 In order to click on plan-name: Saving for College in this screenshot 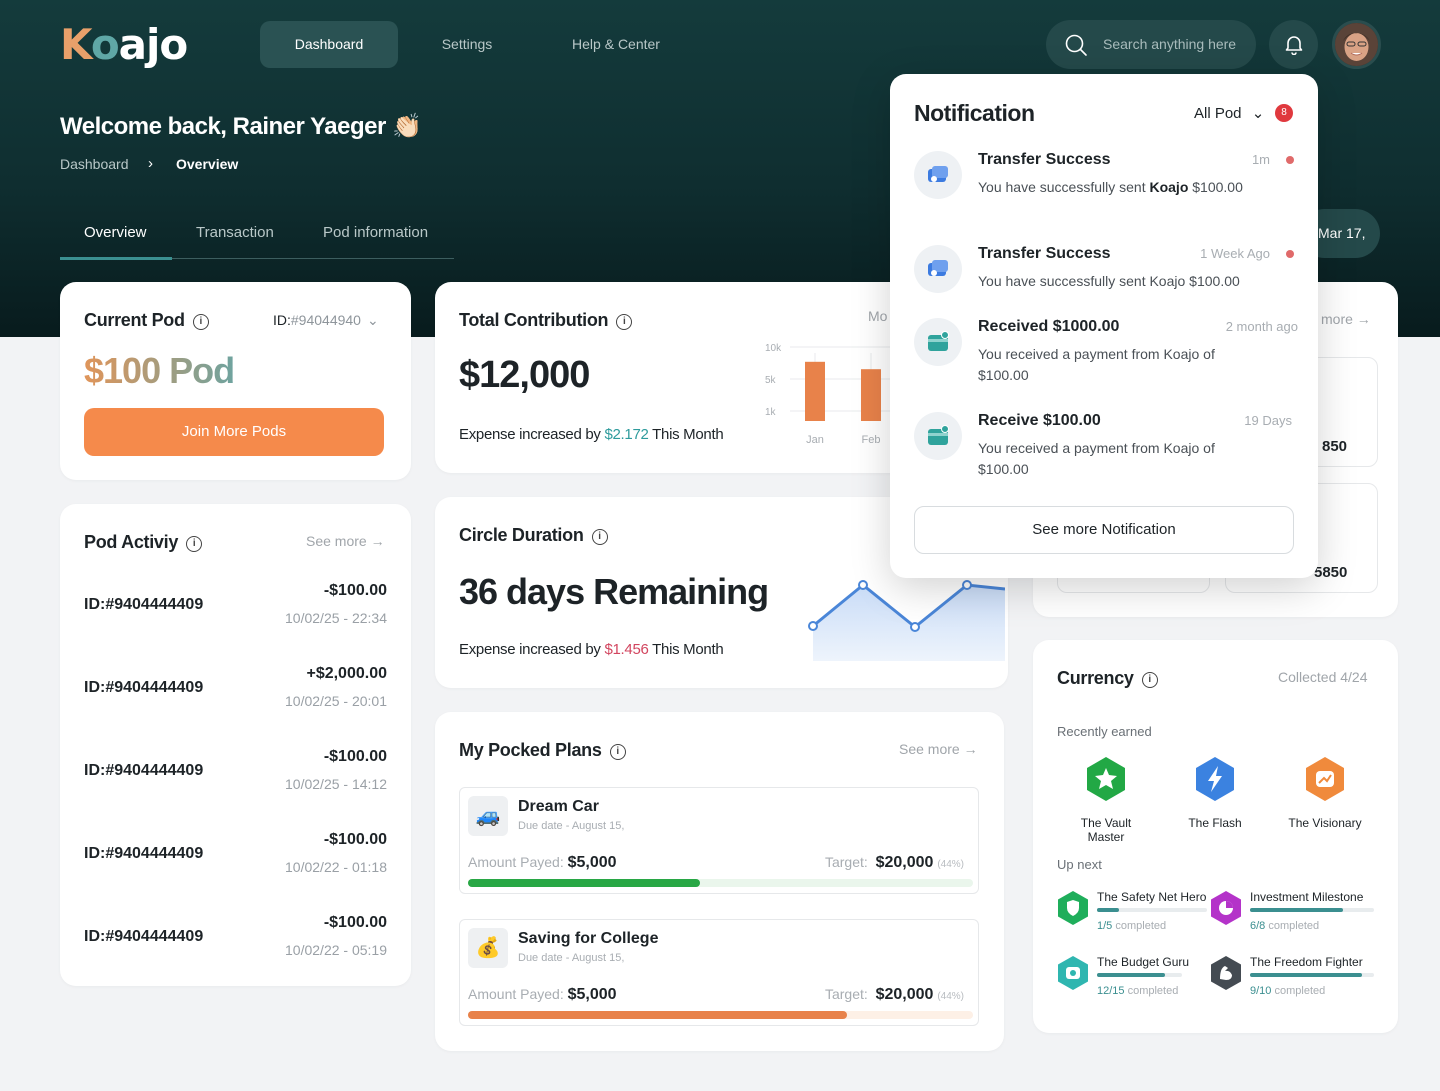, I will do `click(588, 938)`.